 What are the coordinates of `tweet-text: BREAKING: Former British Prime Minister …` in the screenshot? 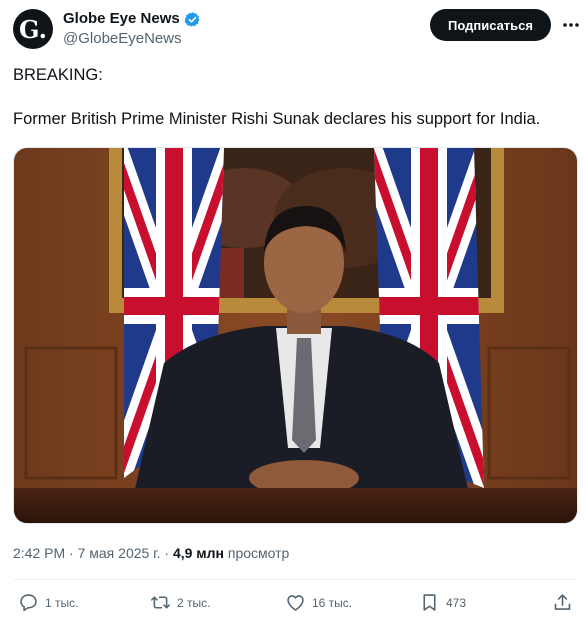 It's located at (295, 97).